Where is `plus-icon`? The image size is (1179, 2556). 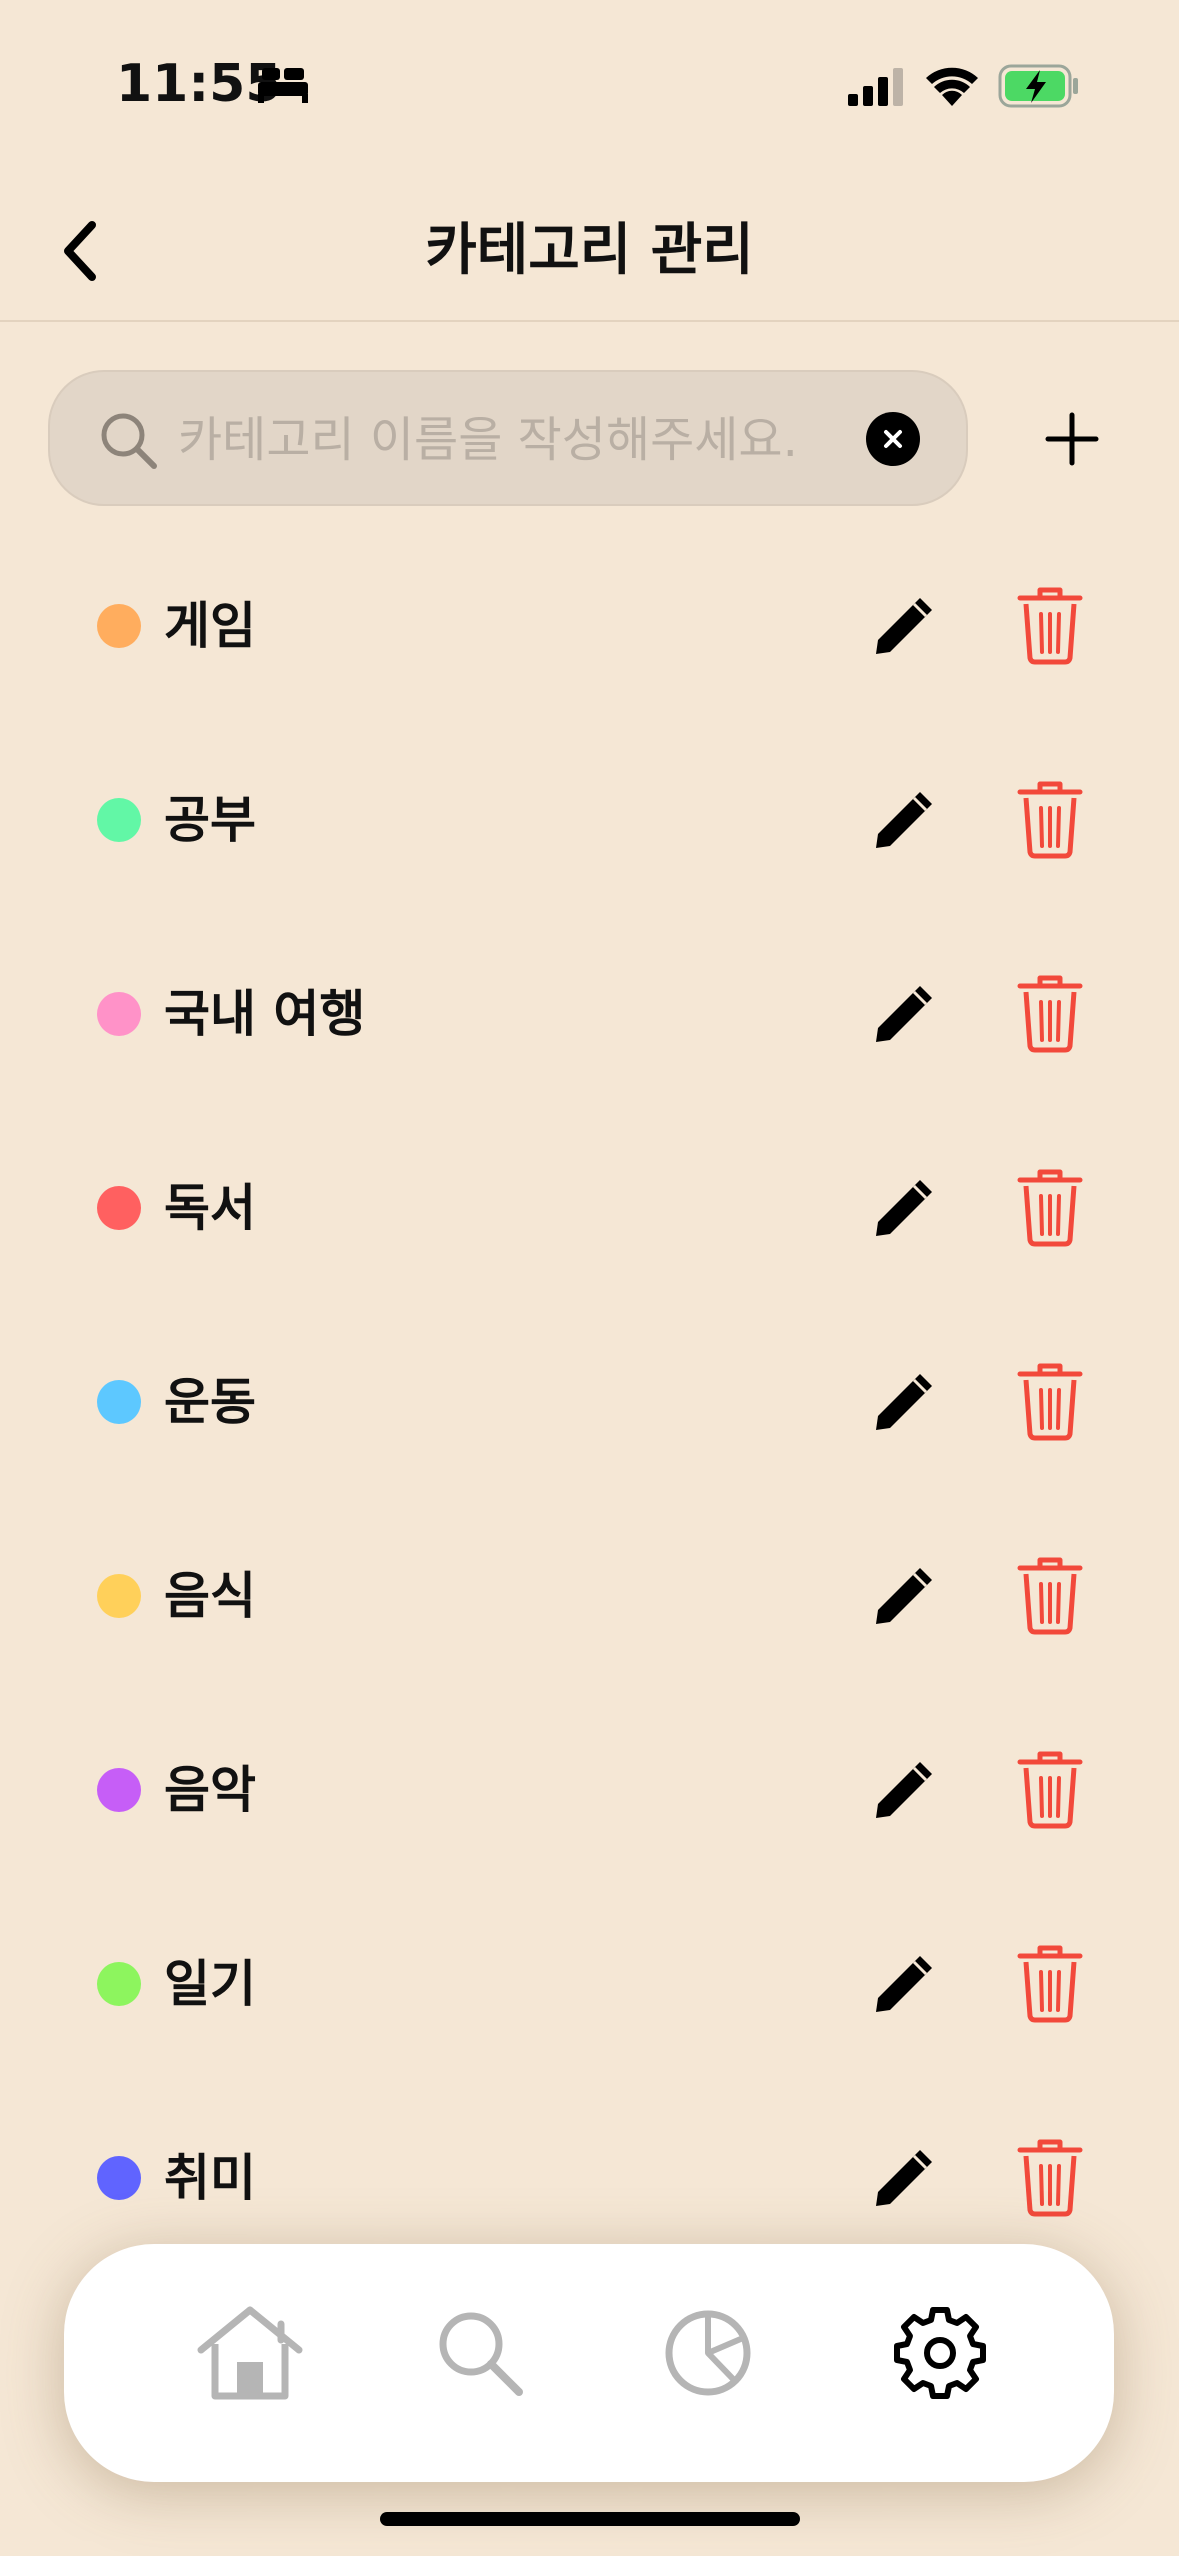
plus-icon is located at coordinates (1072, 439).